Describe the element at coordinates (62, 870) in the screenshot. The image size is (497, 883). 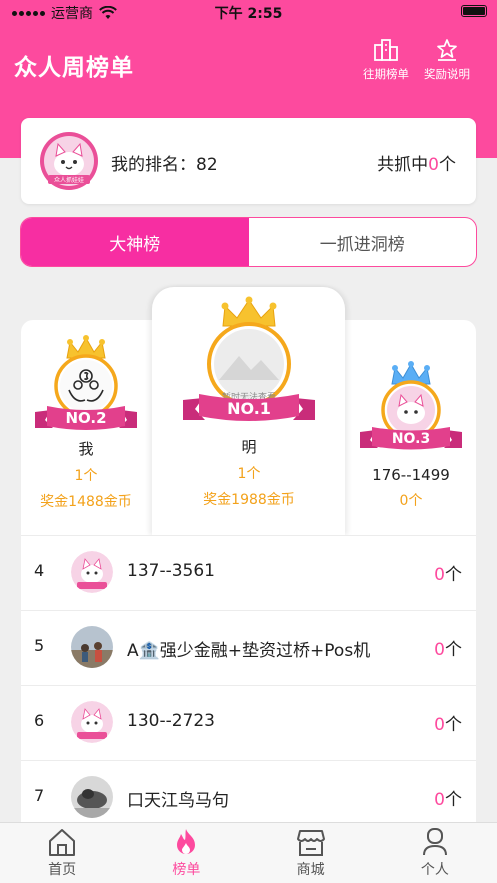
I see `tab-home-label: 首页` at that location.